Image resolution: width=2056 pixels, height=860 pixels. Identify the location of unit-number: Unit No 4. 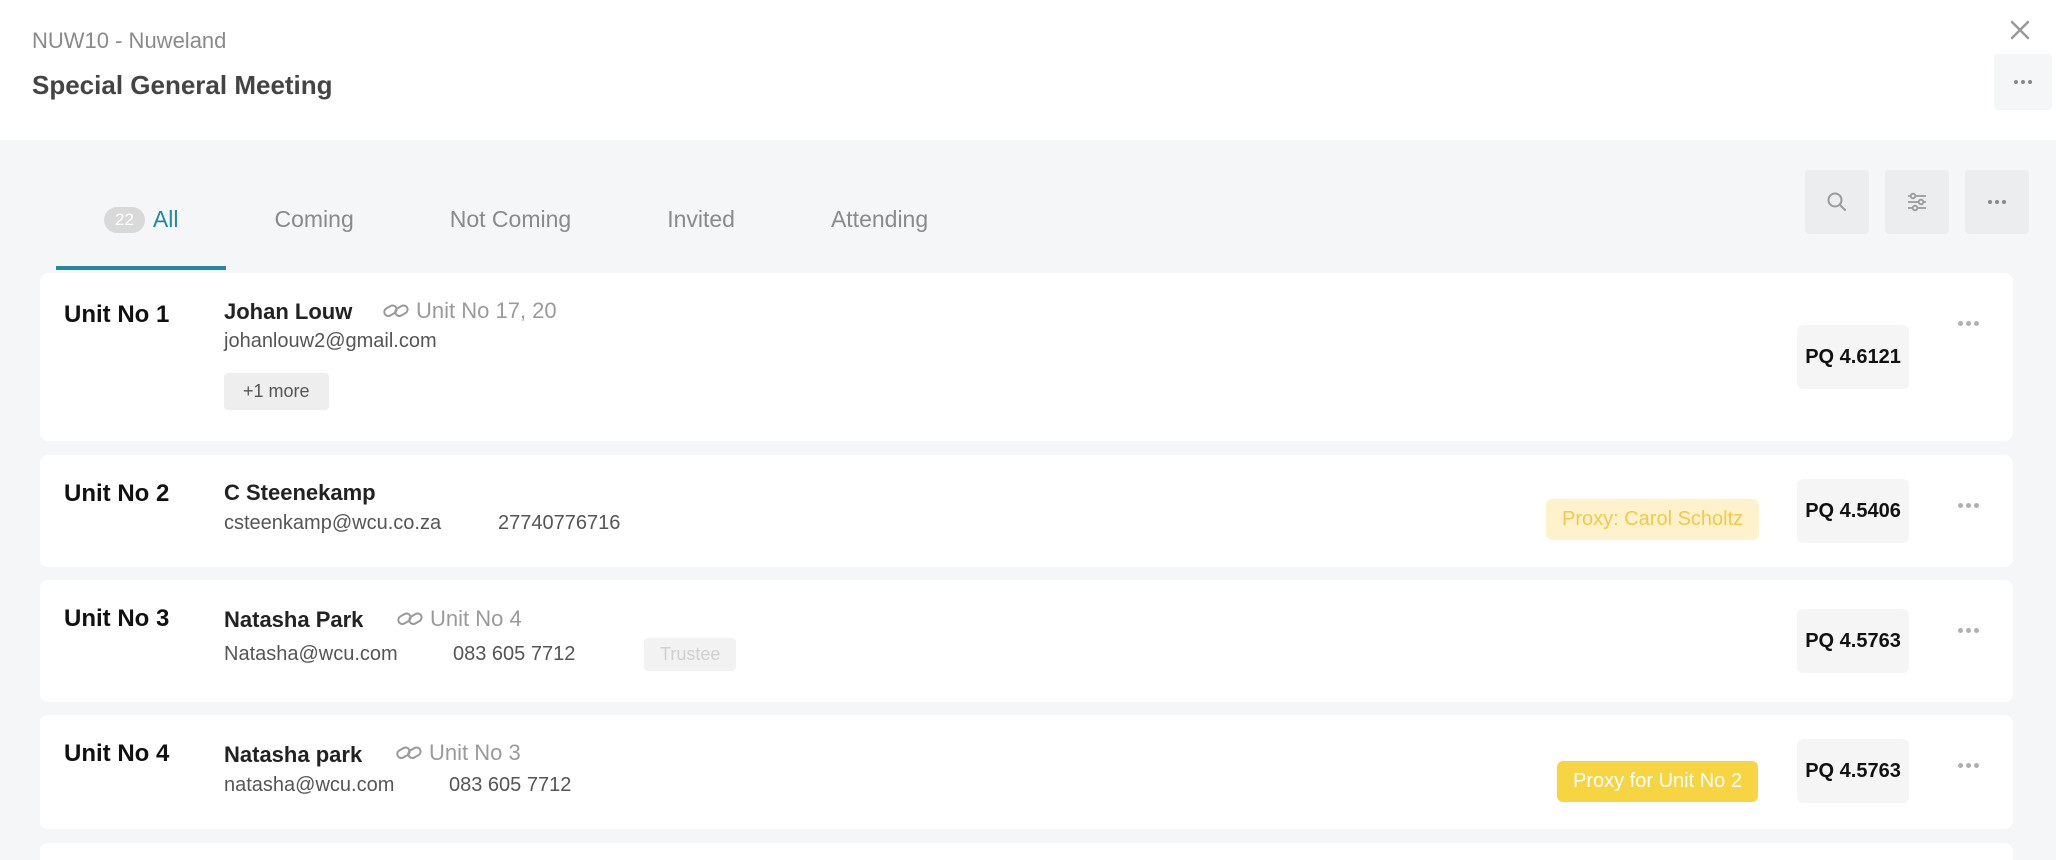
(117, 753).